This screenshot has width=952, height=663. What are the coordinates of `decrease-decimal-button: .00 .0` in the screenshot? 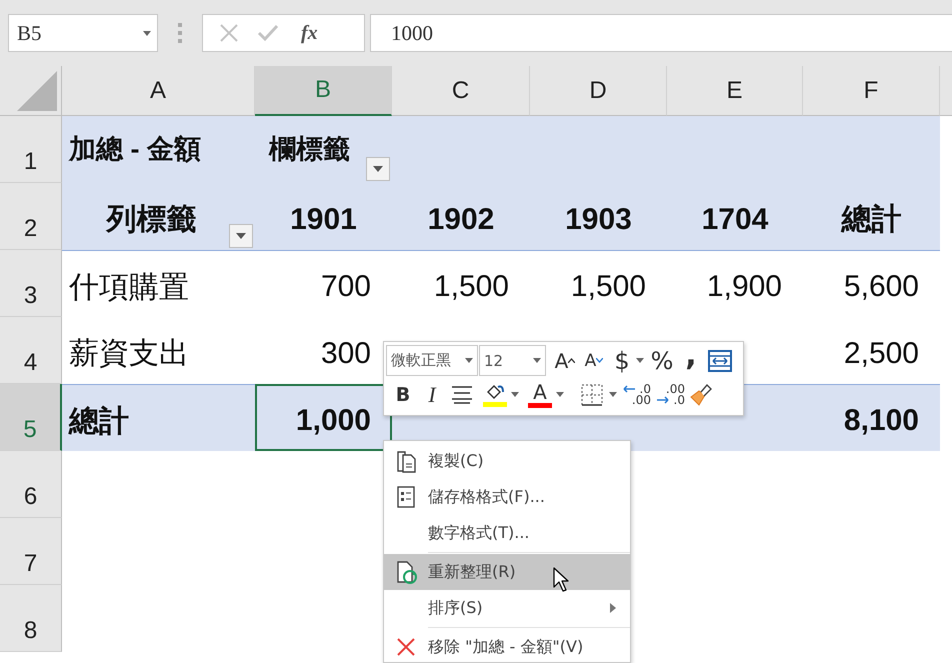 It's located at (671, 395).